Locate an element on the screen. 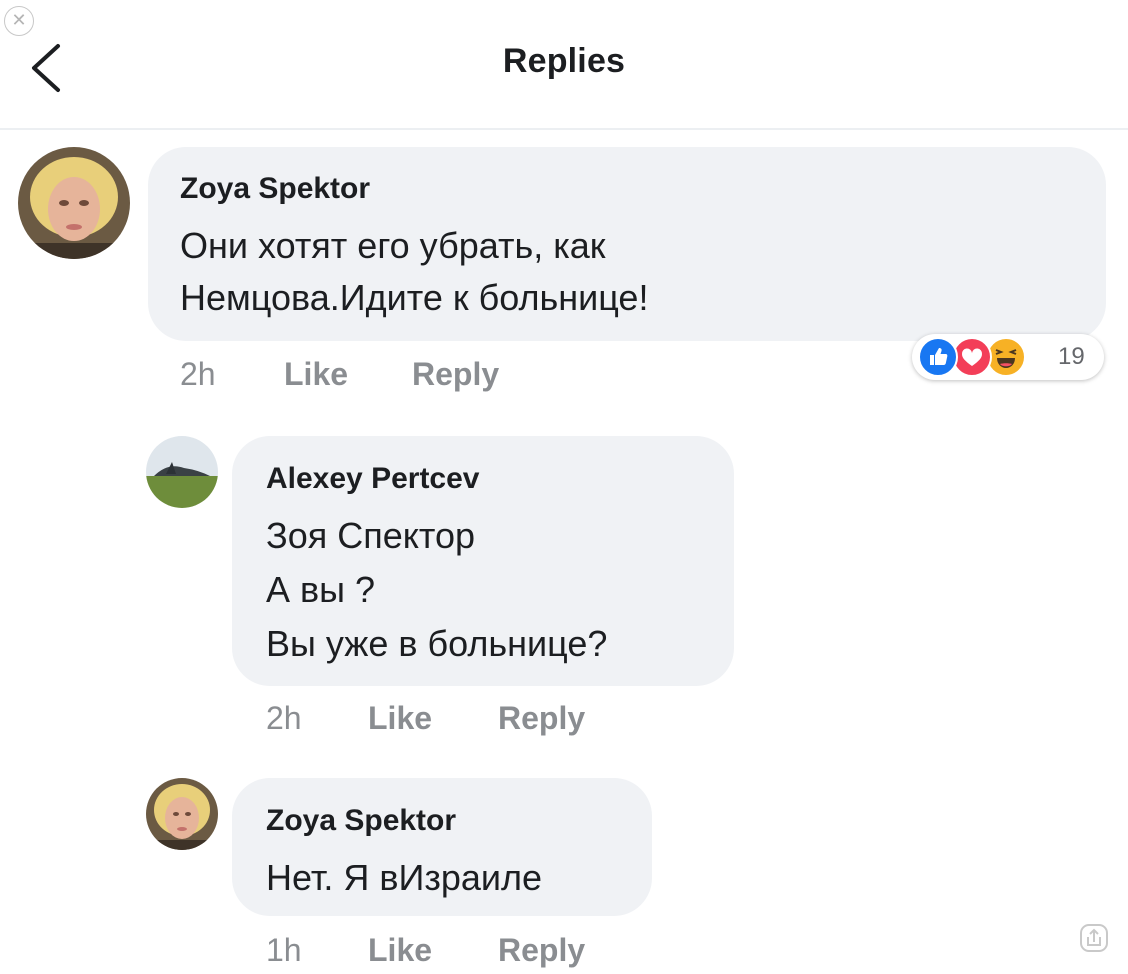 The image size is (1128, 974). like-reaction-icon is located at coordinates (938, 357).